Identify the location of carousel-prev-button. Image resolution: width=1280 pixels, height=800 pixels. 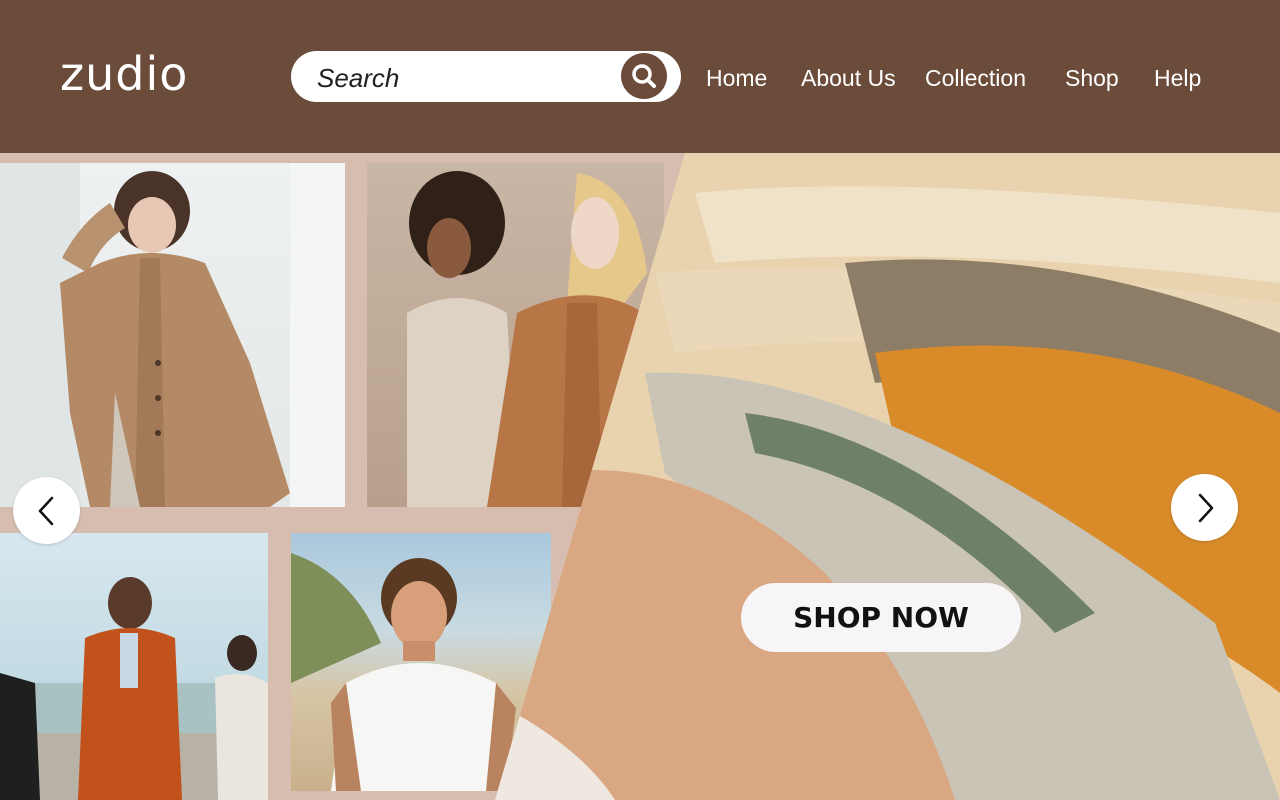
(46, 510).